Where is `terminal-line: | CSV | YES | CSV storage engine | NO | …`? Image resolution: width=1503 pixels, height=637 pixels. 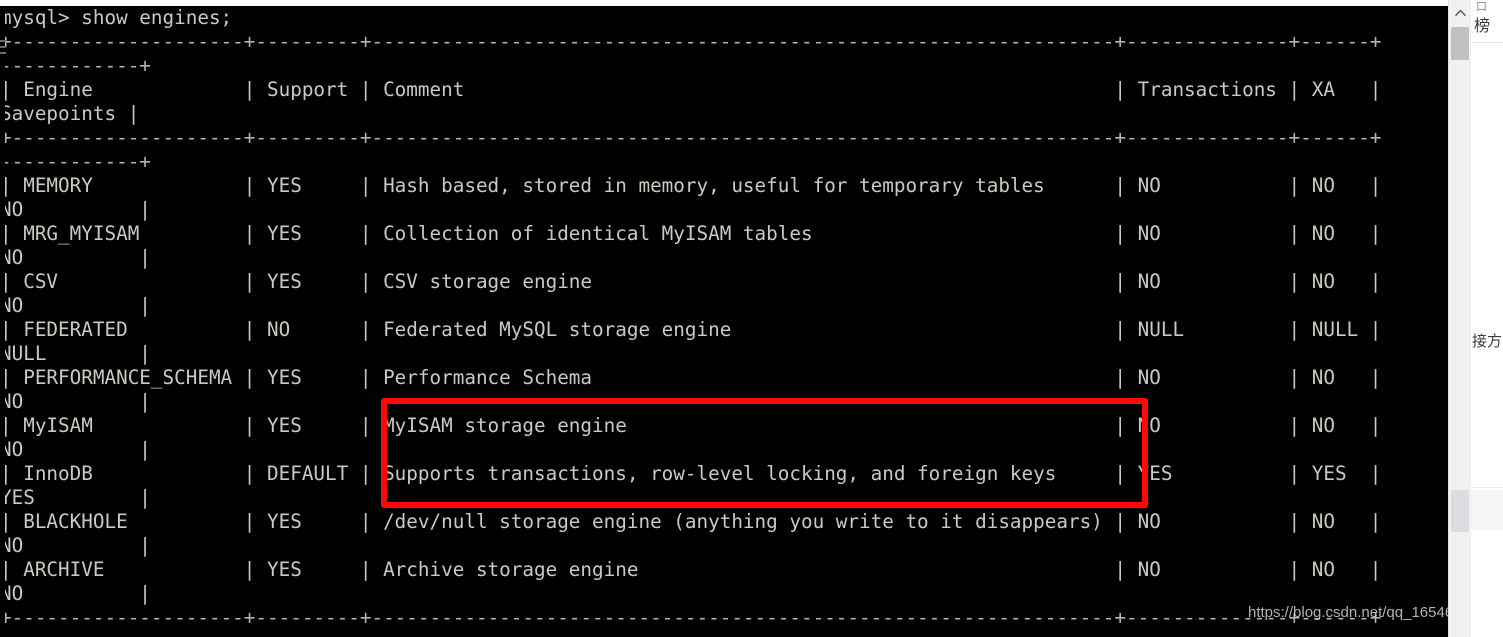
terminal-line: | CSV | YES | CSV storage engine | NO | … is located at coordinates (691, 281).